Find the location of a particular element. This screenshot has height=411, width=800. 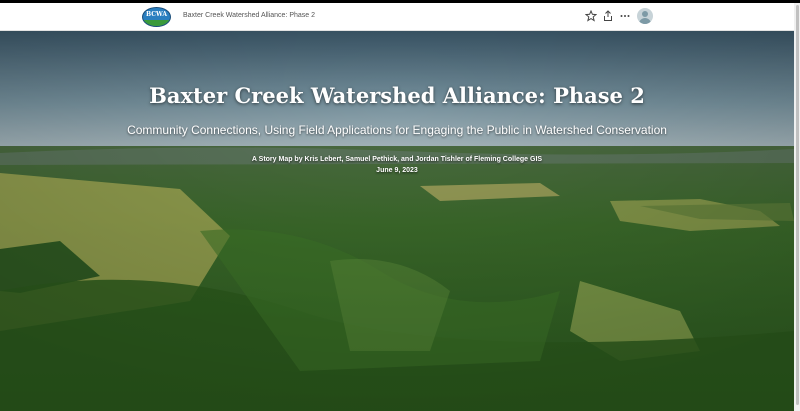

story-date: June 9, 2023 is located at coordinates (397, 170).